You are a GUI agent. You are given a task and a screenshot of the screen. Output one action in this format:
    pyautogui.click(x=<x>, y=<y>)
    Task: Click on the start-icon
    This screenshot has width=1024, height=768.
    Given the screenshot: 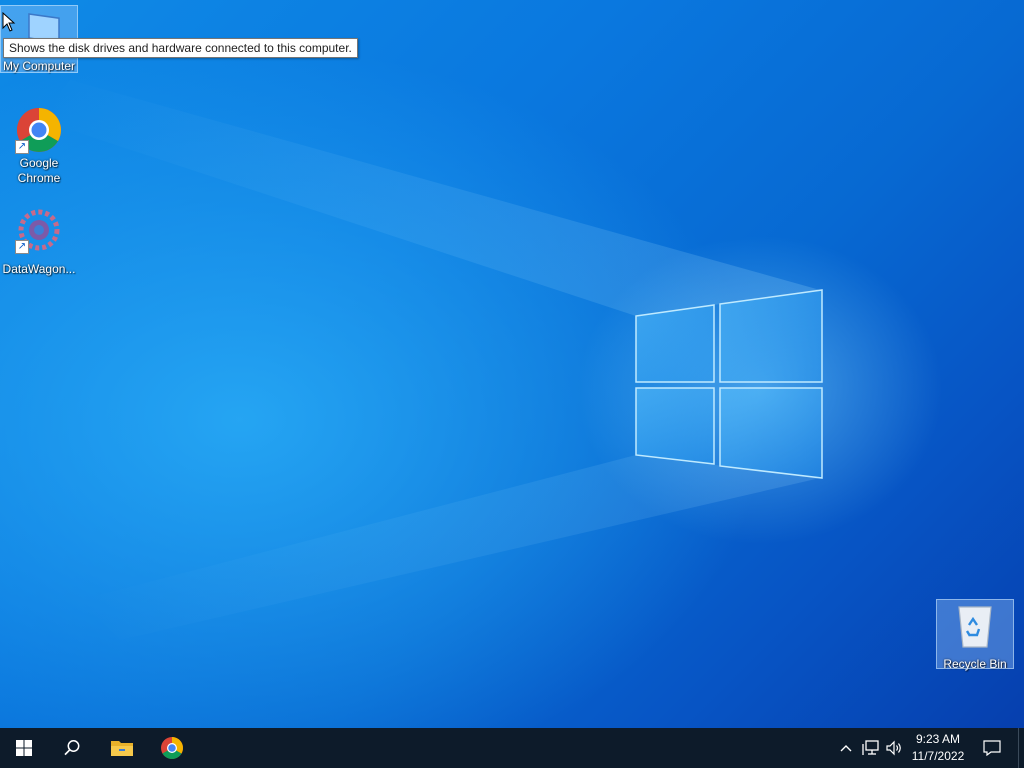 What is the action you would take?
    pyautogui.click(x=24, y=748)
    